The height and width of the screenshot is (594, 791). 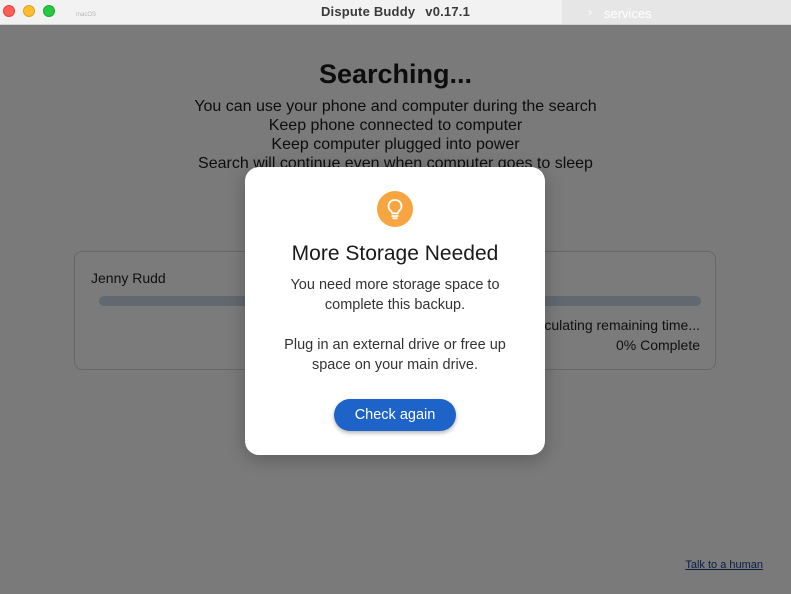 What do you see at coordinates (395, 415) in the screenshot?
I see `check-again-button: Check again` at bounding box center [395, 415].